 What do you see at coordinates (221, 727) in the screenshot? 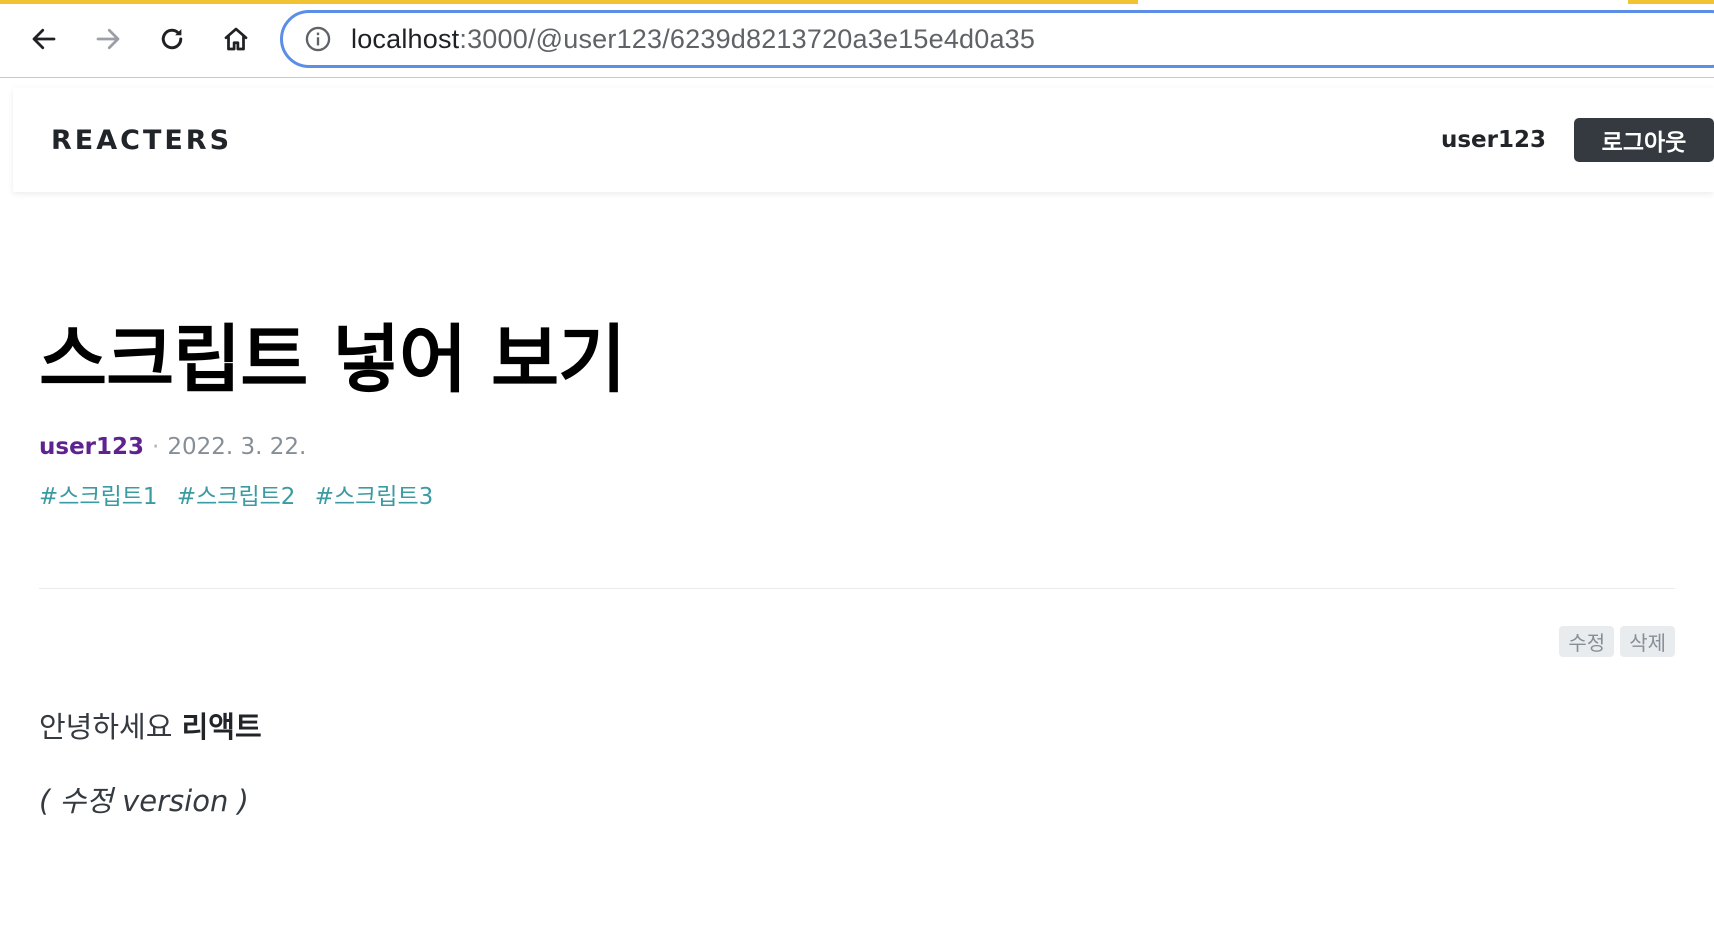
I see `content-bold-text: 리액트` at bounding box center [221, 727].